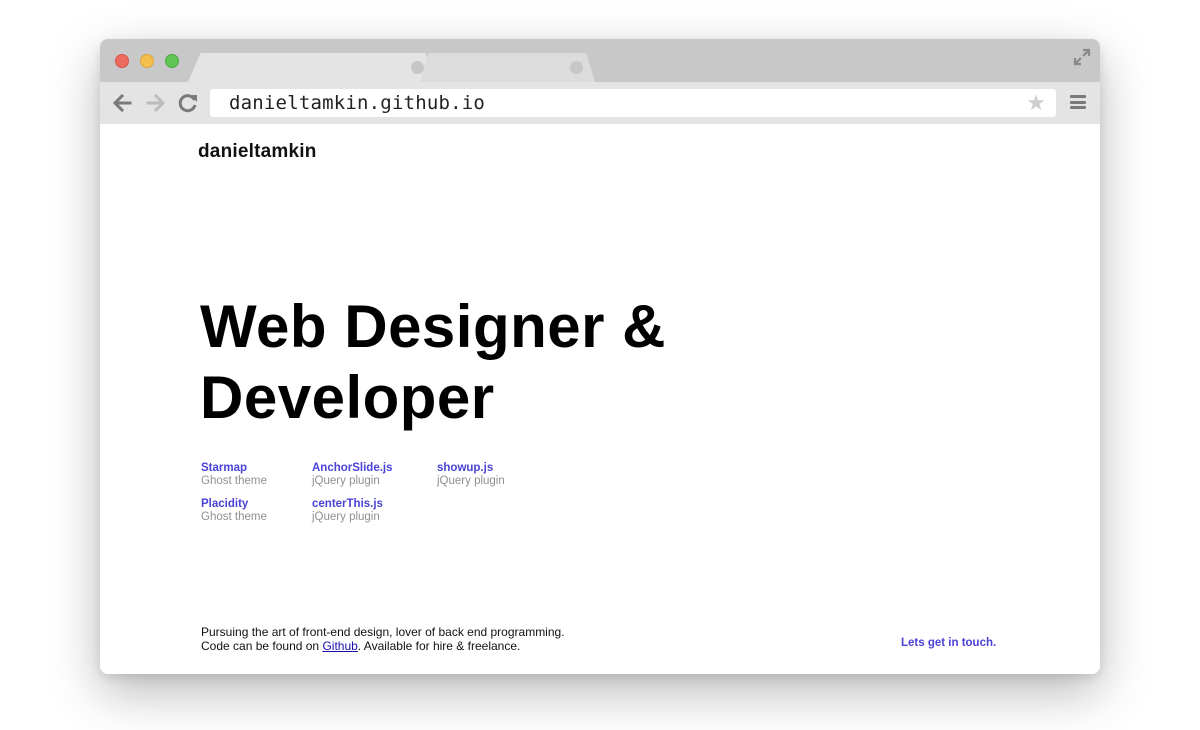 The height and width of the screenshot is (730, 1200). I want to click on footer-text-before: Code can be found on, so click(262, 646).